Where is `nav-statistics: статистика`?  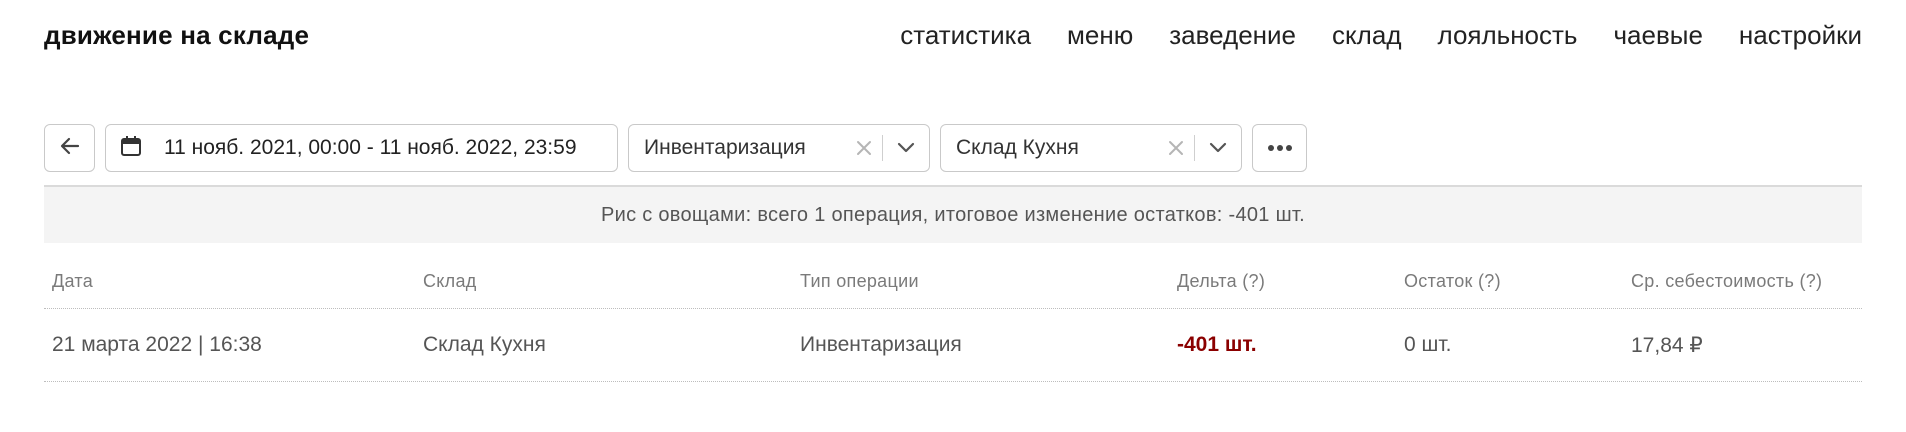
nav-statistics: статистика is located at coordinates (965, 35).